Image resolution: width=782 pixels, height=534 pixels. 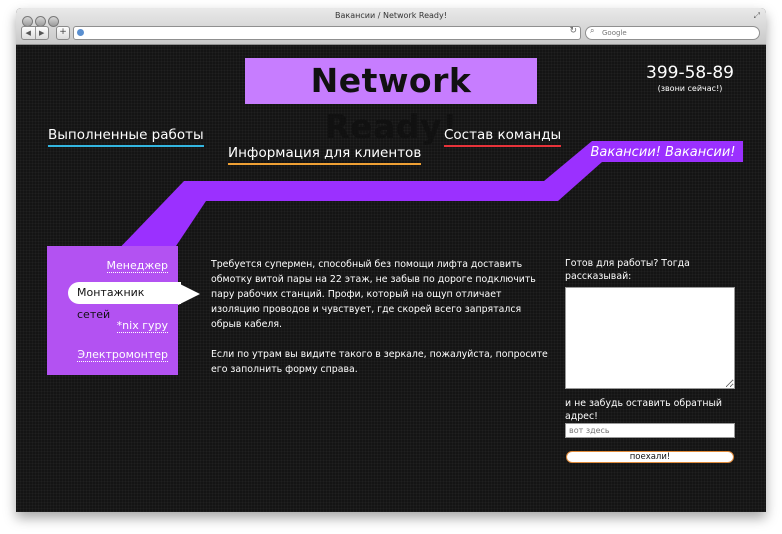 What do you see at coordinates (690, 73) in the screenshot?
I see `phone-number: 399-58-89` at bounding box center [690, 73].